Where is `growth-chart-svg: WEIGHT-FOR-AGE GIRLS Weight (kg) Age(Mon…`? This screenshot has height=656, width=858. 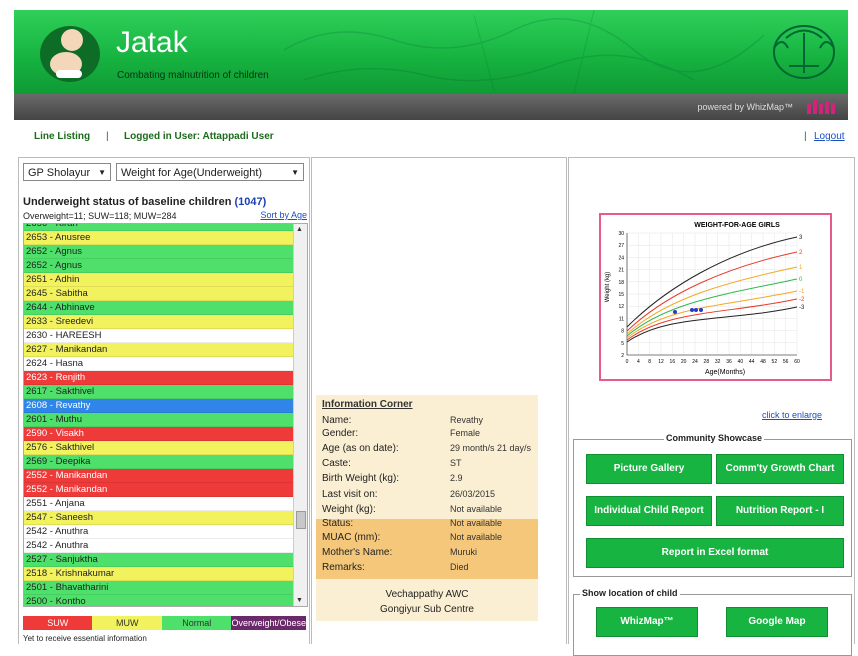 growth-chart-svg: WEIGHT-FOR-AGE GIRLS Weight (kg) Age(Mon… is located at coordinates (705, 299).